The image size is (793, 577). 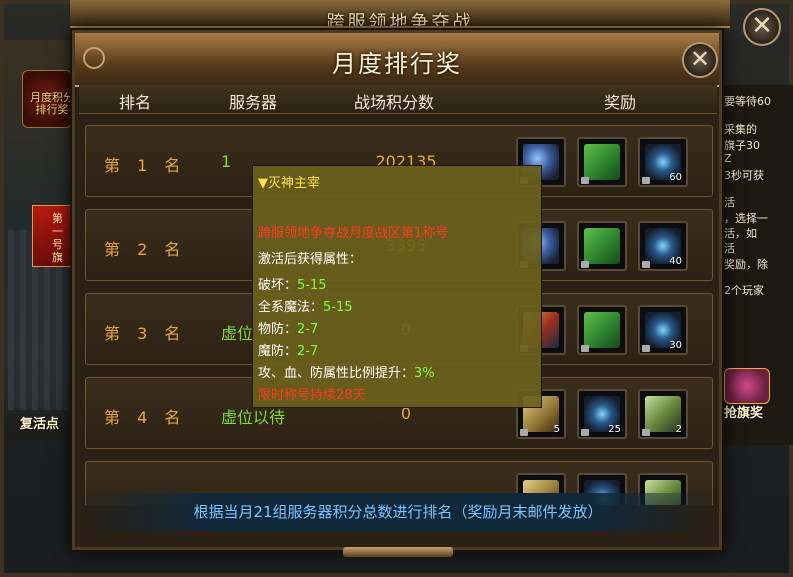 What do you see at coordinates (278, 351) in the screenshot?
I see `attribute-label: 魔防：` at bounding box center [278, 351].